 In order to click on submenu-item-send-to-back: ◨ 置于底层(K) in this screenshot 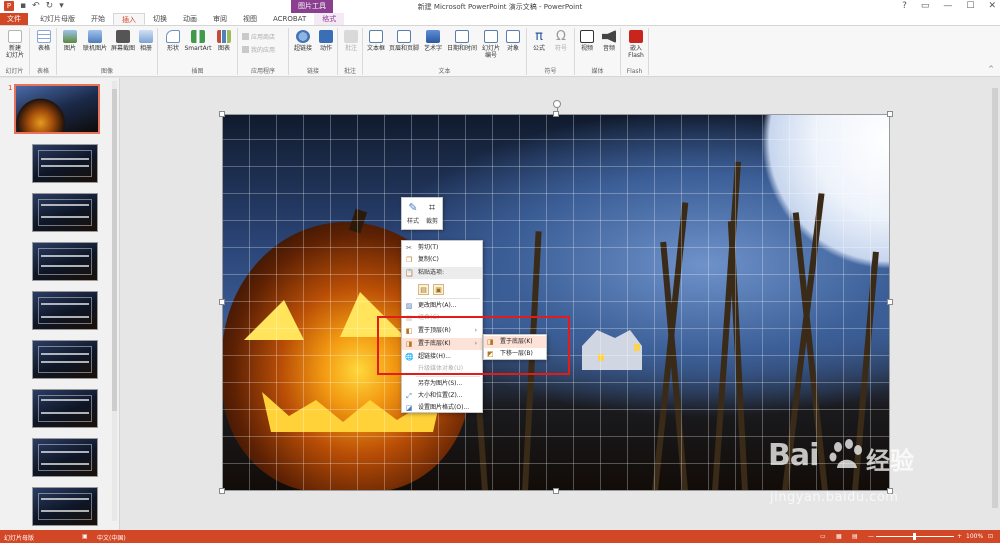, I will do `click(515, 342)`.